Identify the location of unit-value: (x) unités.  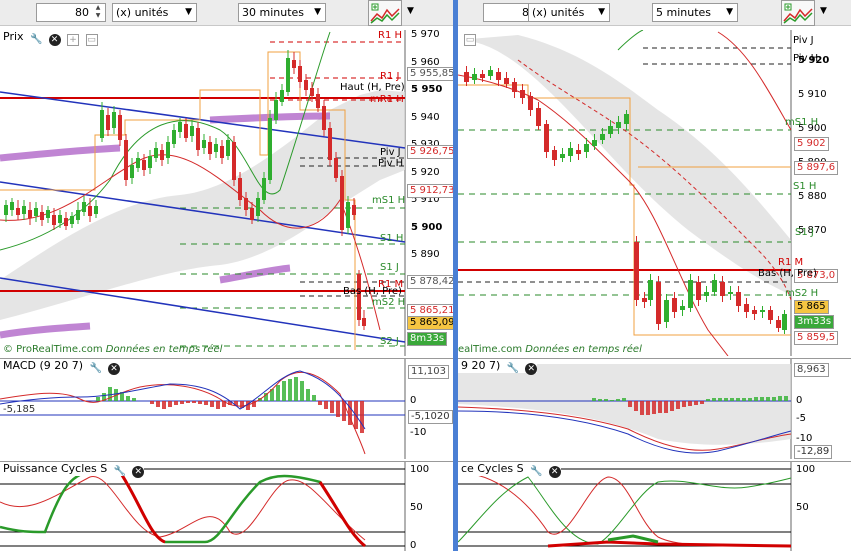
(558, 12).